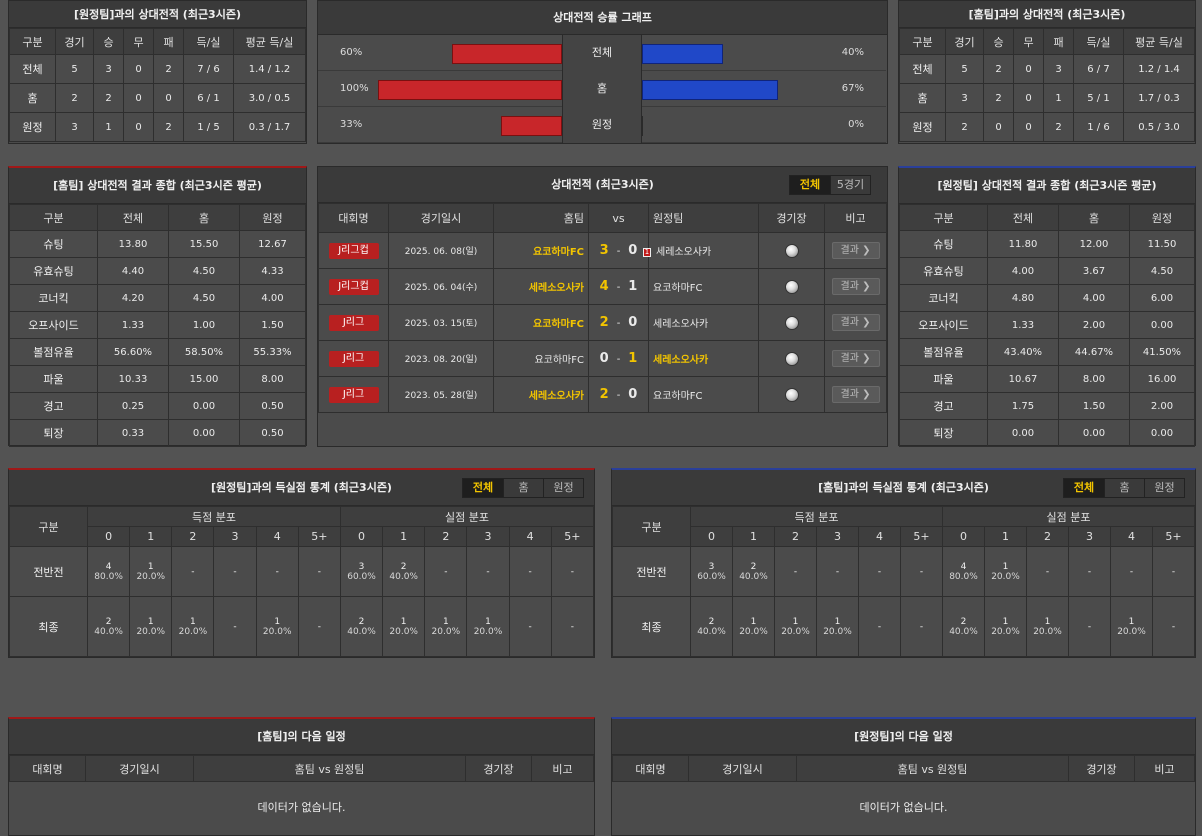 This screenshot has height=836, width=1202. What do you see at coordinates (855, 218) in the screenshot?
I see `col-note: 비고` at bounding box center [855, 218].